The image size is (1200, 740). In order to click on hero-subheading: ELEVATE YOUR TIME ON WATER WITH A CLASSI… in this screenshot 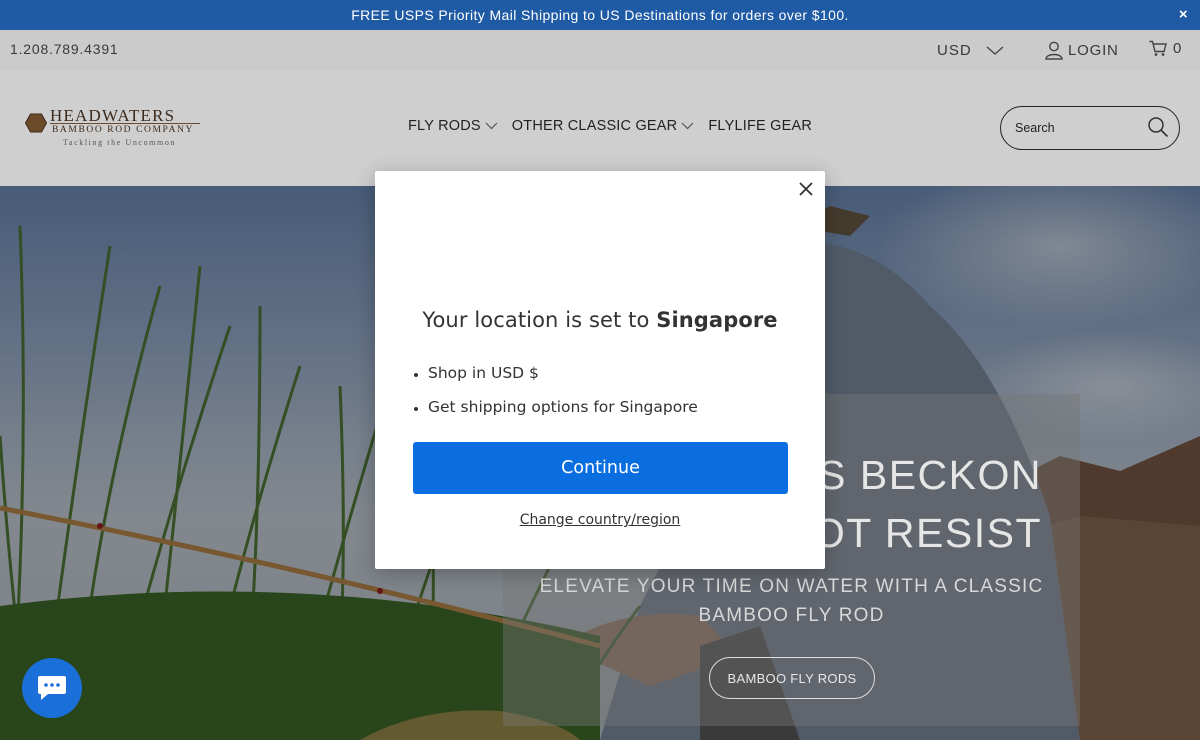, I will do `click(791, 601)`.